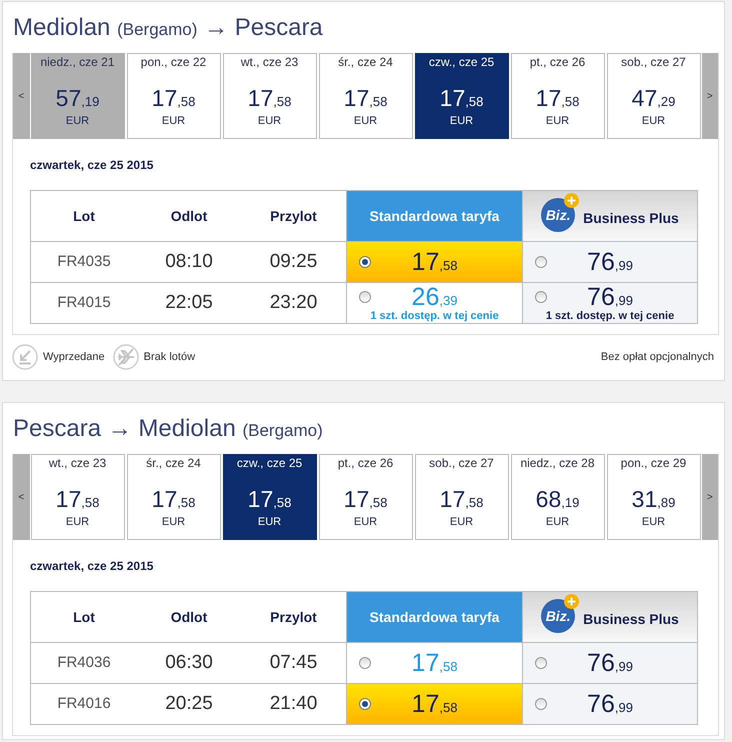 This screenshot has width=732, height=742. What do you see at coordinates (92, 566) in the screenshot?
I see `selected-date-heading: czwartek, cze 25 2015` at bounding box center [92, 566].